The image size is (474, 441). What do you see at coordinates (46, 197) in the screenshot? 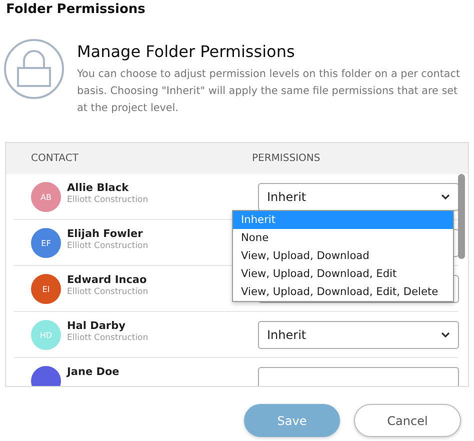
I see `avatar: AB` at bounding box center [46, 197].